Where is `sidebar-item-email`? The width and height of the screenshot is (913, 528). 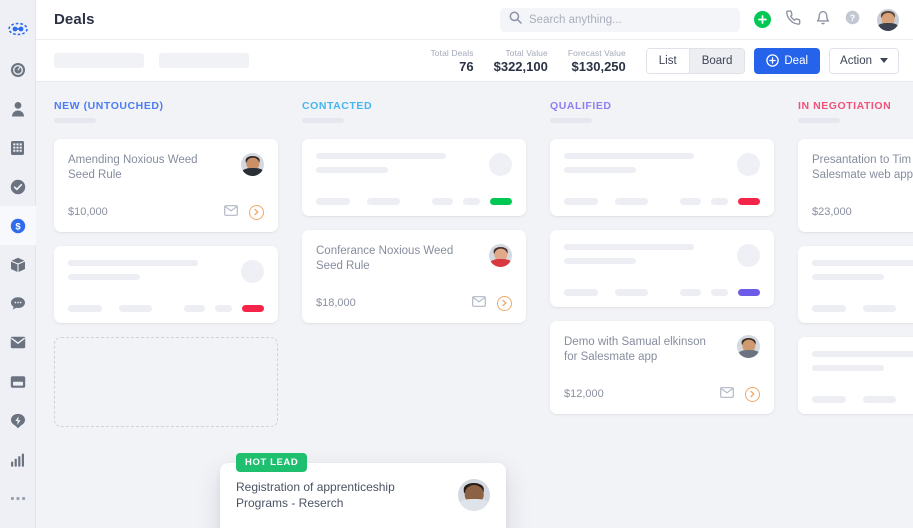
sidebar-item-email is located at coordinates (18, 342).